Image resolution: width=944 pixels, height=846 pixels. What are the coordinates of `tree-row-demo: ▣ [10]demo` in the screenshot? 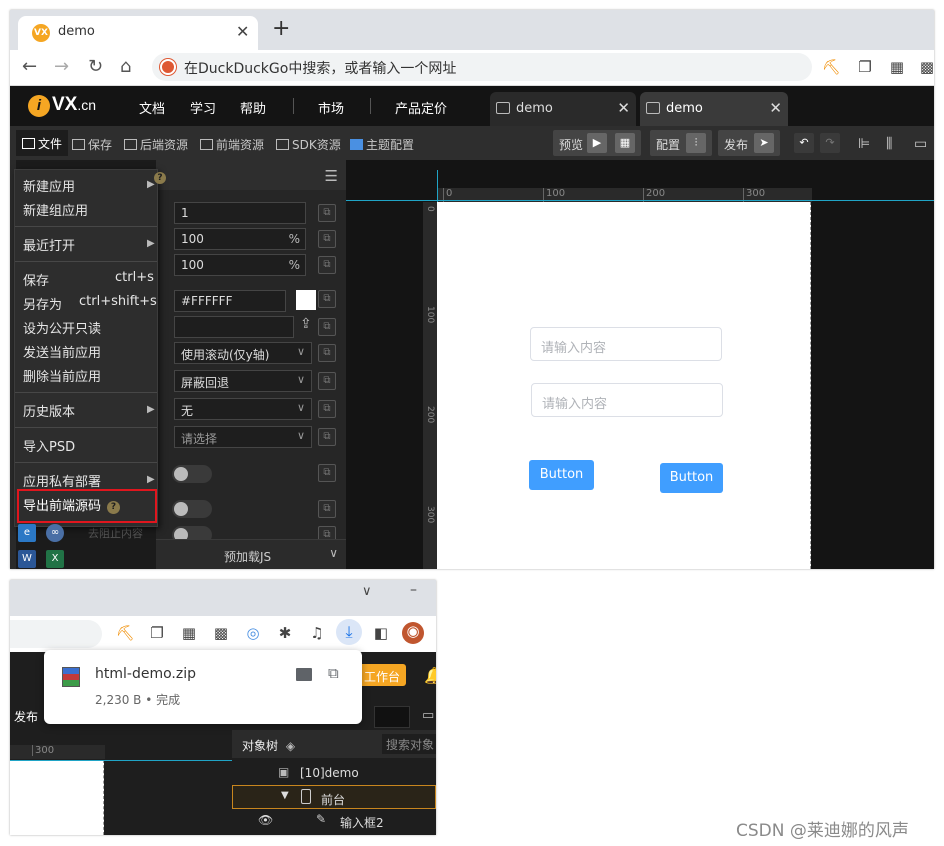 It's located at (334, 773).